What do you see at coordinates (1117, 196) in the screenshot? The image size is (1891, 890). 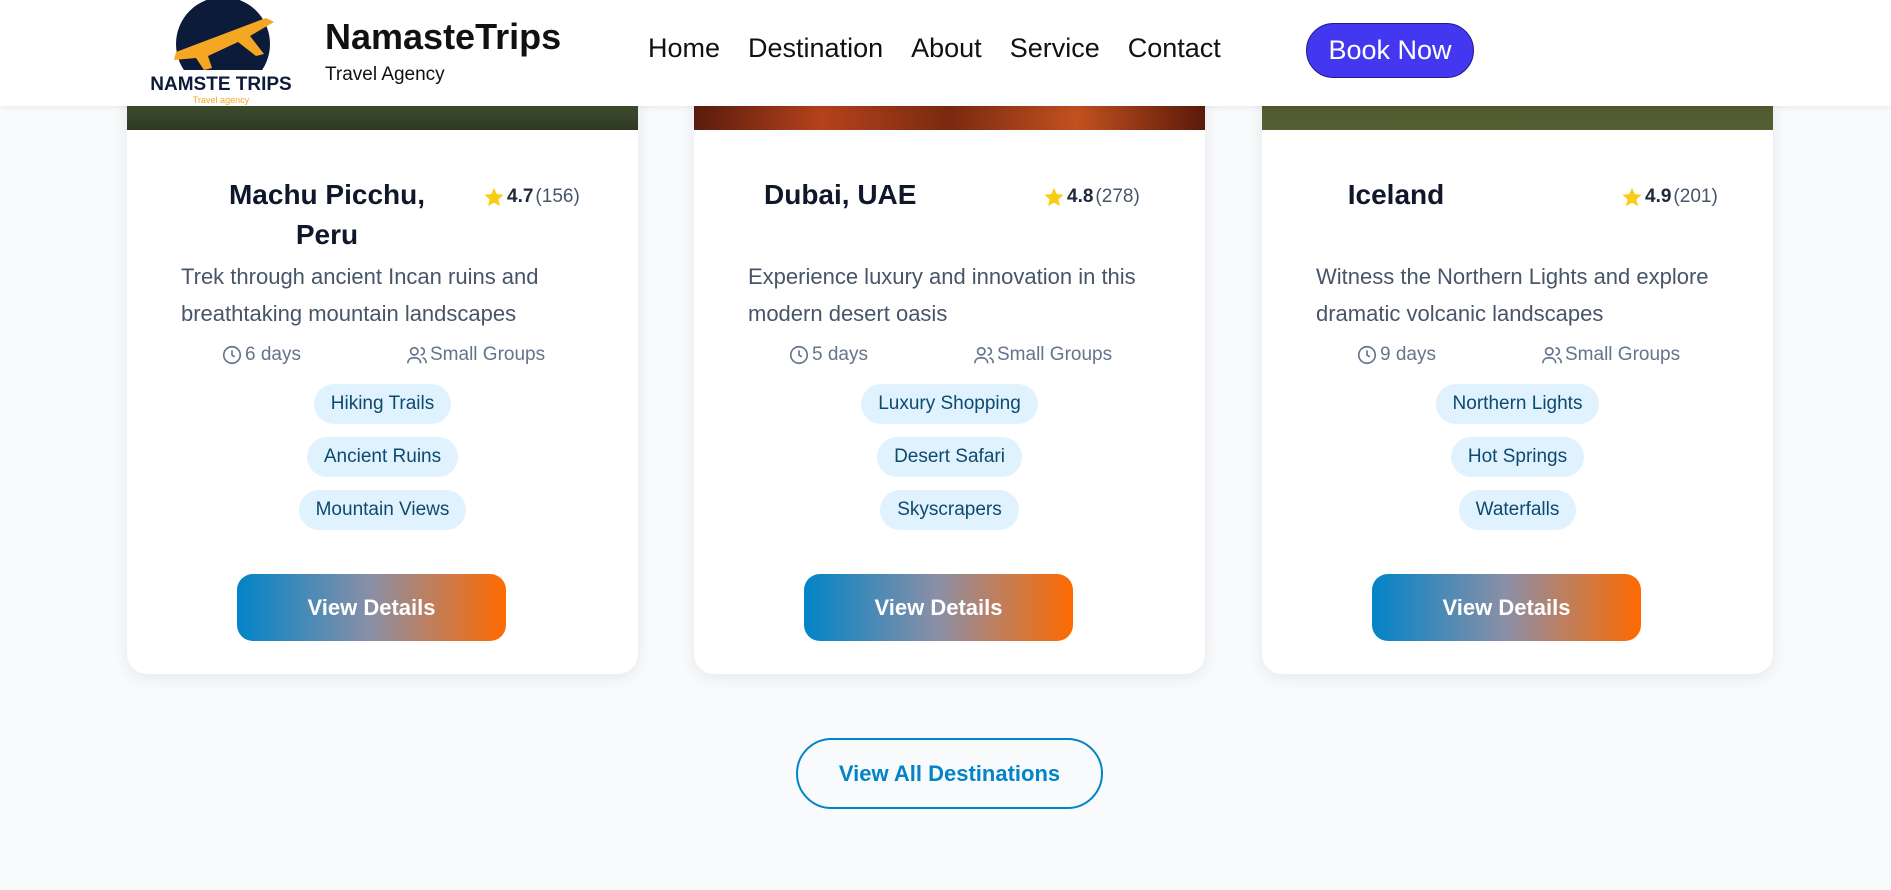 I see `review-count: (278)` at bounding box center [1117, 196].